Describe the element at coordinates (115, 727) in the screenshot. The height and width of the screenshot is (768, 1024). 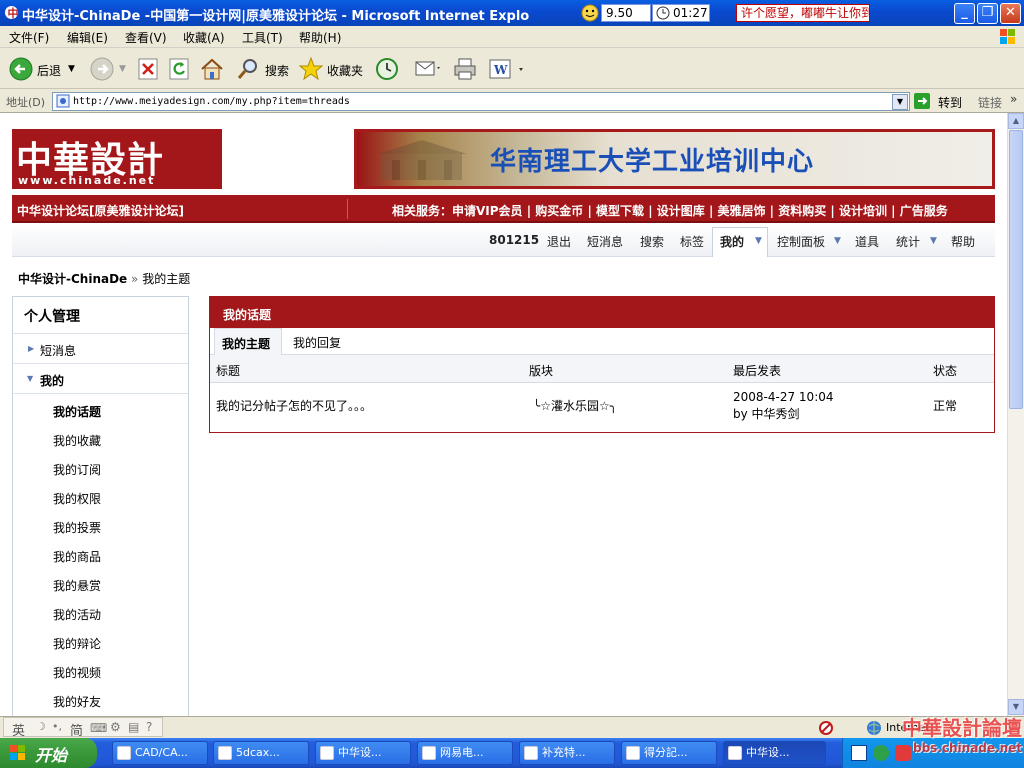
I see `ime-tools-icon: ⚙` at that location.